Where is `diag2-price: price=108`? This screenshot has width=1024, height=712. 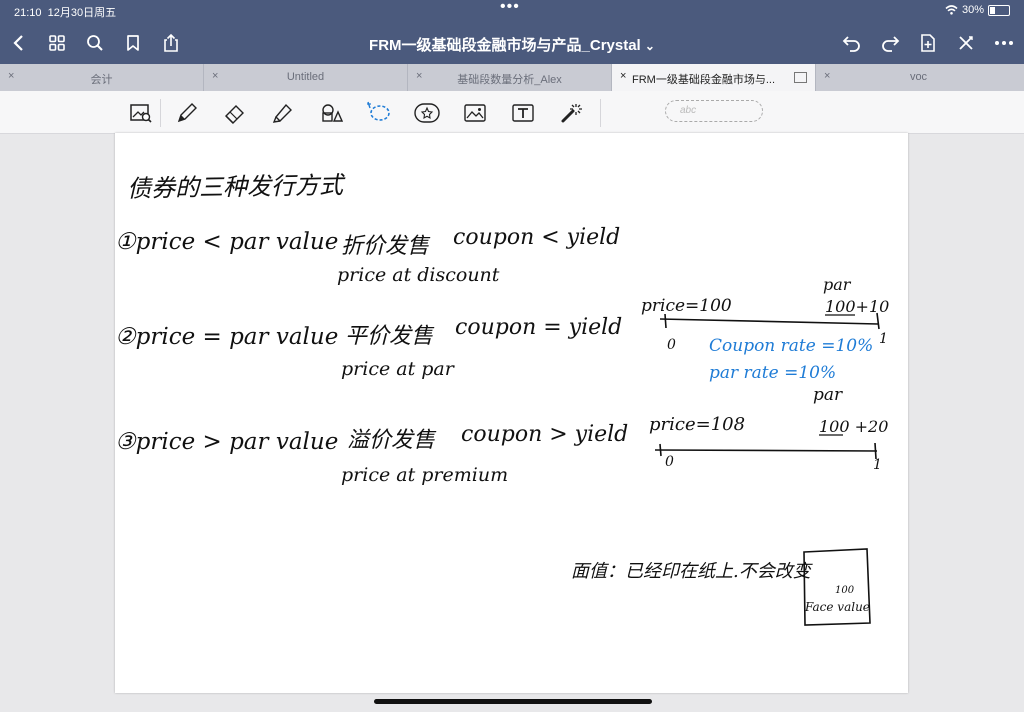
diag2-price: price=108 is located at coordinates (697, 424).